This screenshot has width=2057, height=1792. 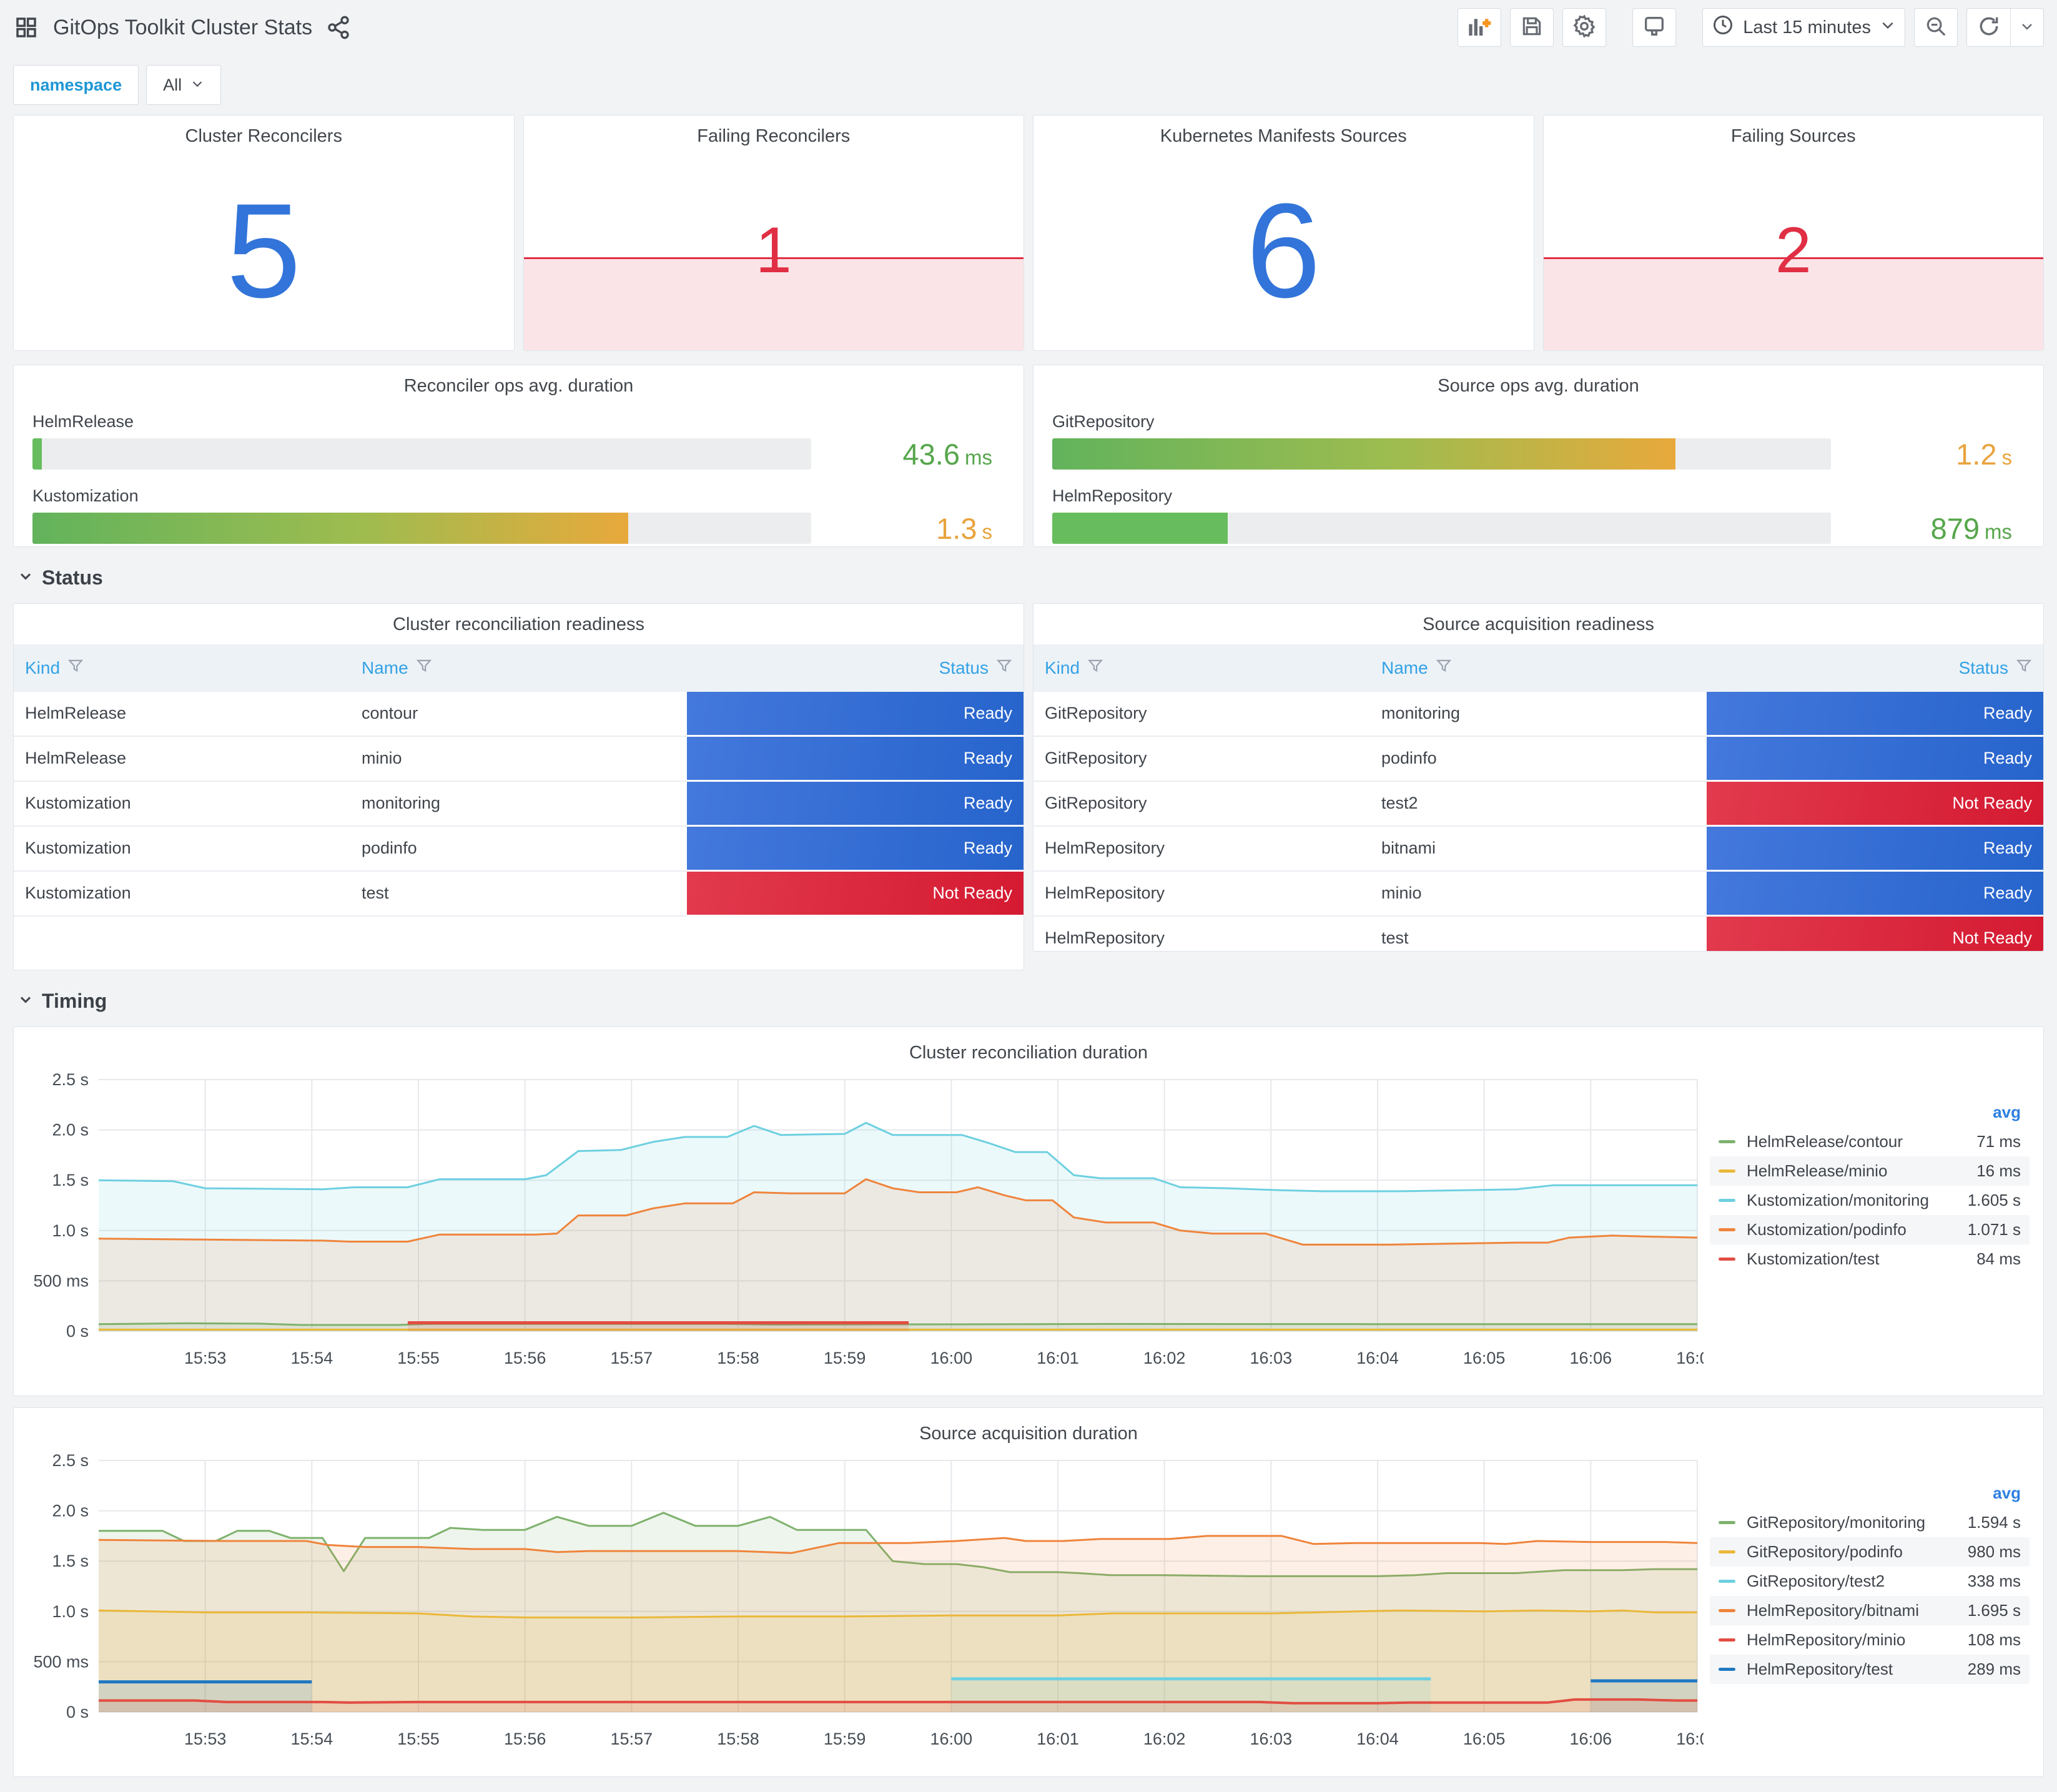 I want to click on dashboard-settings-button, so click(x=1585, y=27).